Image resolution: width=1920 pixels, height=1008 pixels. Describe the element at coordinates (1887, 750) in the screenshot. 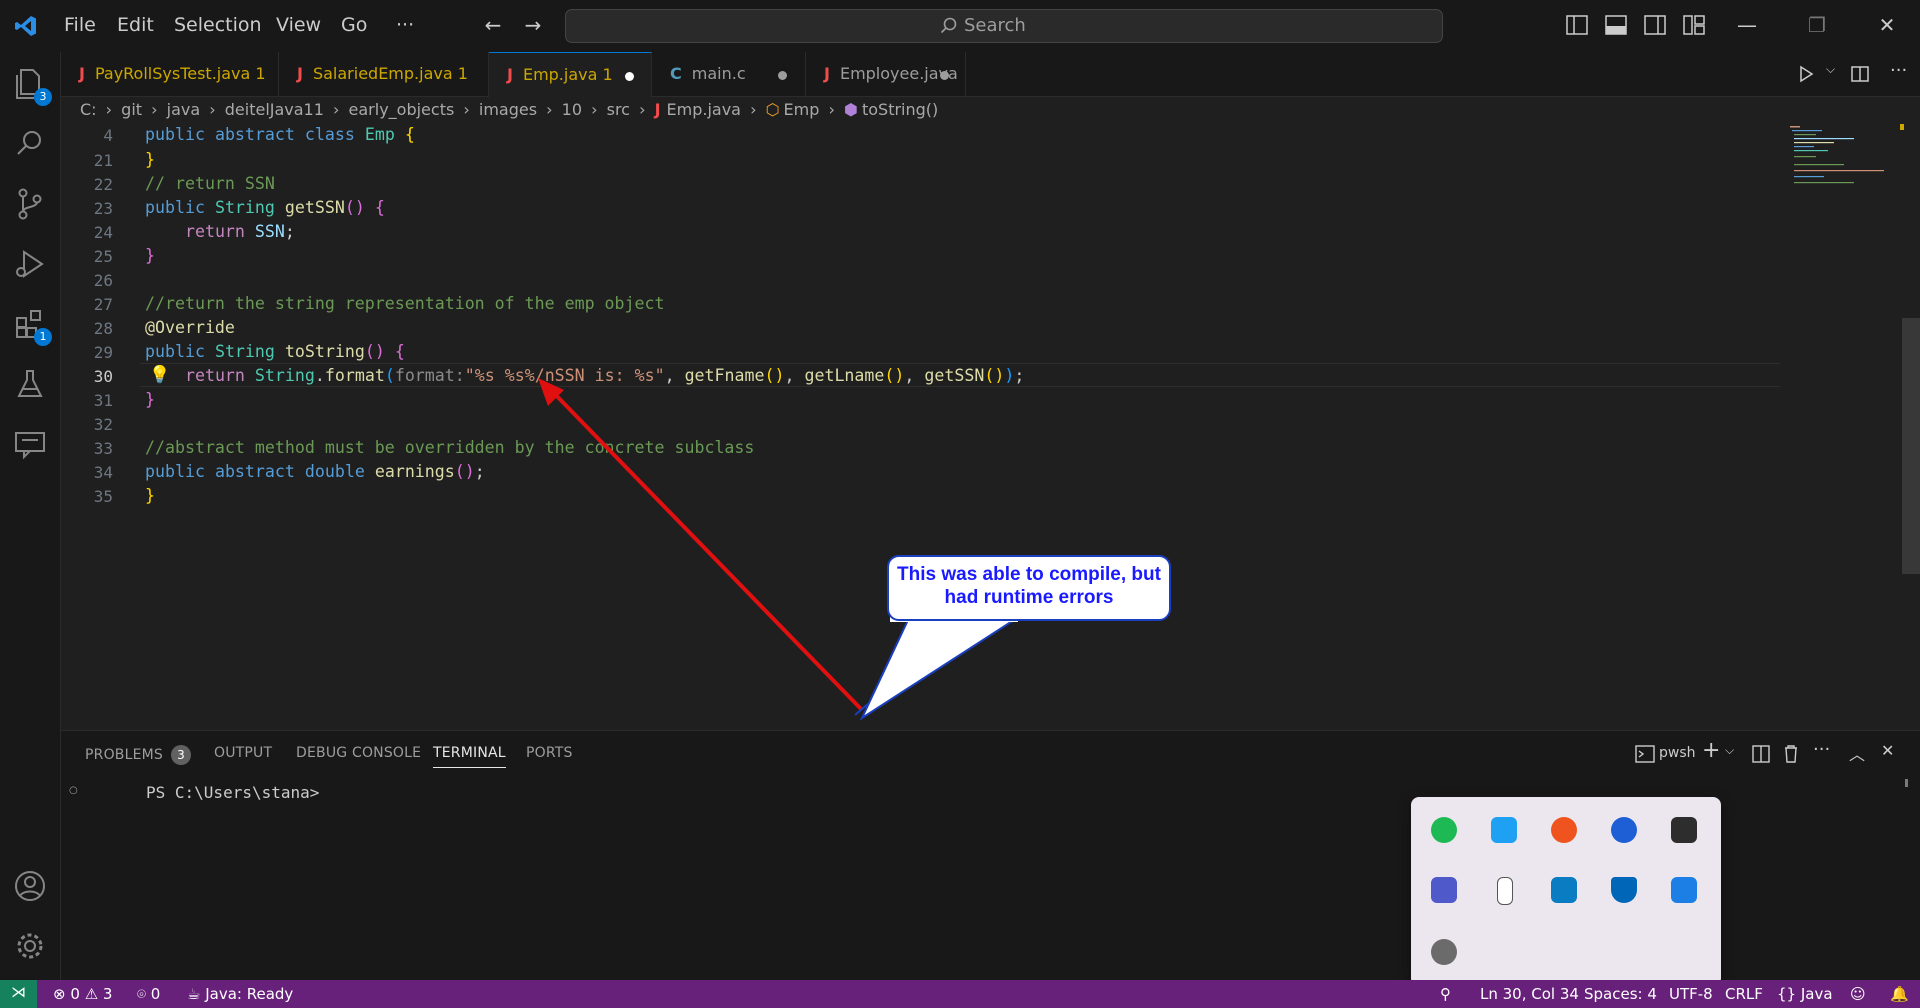

I see `close-panel-icon: ✕` at that location.